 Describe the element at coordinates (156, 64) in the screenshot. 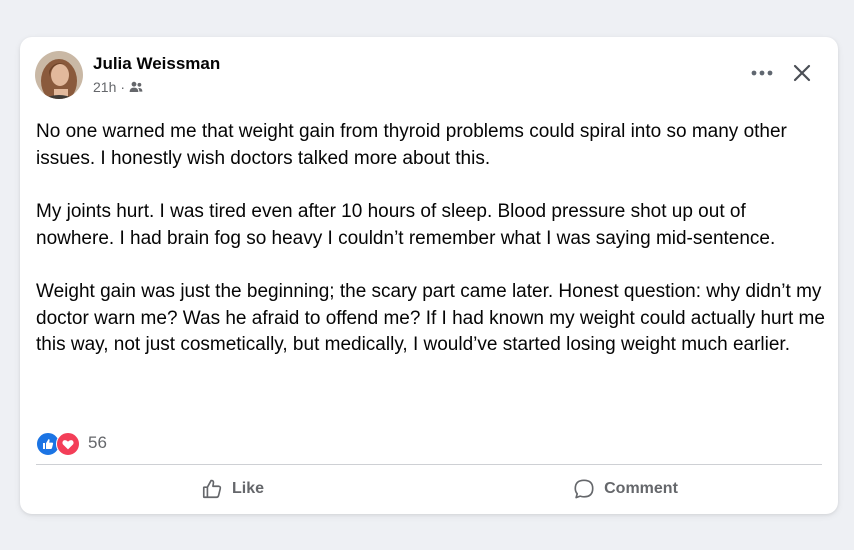

I see `author-name: Julia Weissman` at that location.